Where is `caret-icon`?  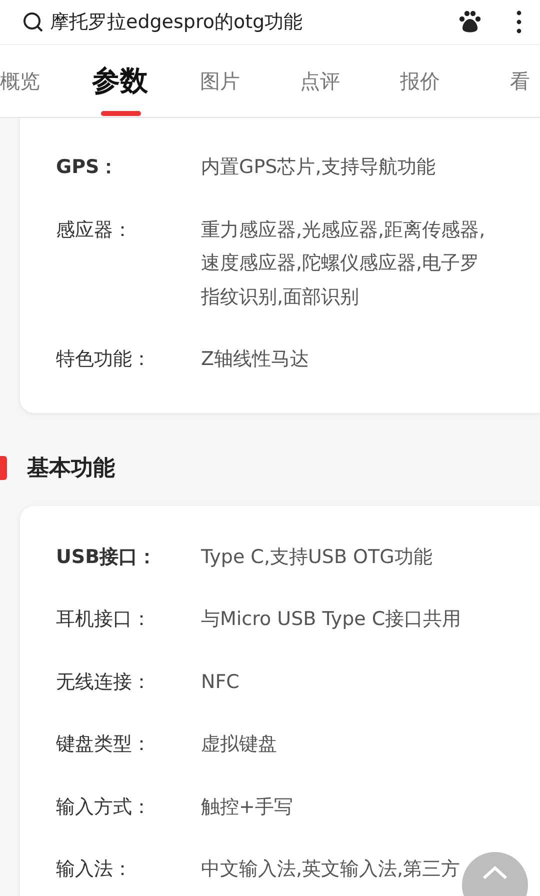 caret-icon is located at coordinates (495, 873).